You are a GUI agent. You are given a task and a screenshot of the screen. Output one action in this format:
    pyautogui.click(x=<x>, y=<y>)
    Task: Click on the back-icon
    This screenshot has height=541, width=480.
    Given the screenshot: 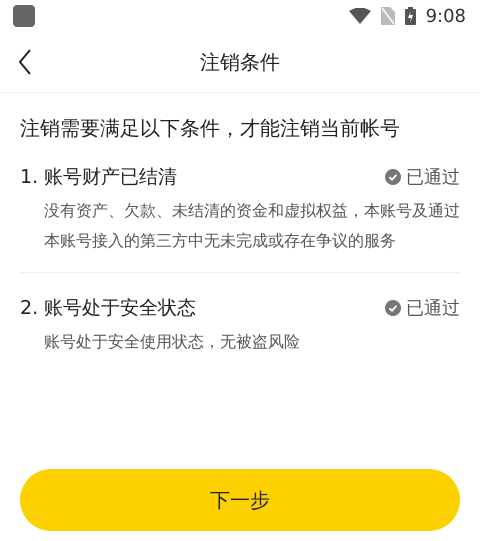 What is the action you would take?
    pyautogui.click(x=25, y=62)
    